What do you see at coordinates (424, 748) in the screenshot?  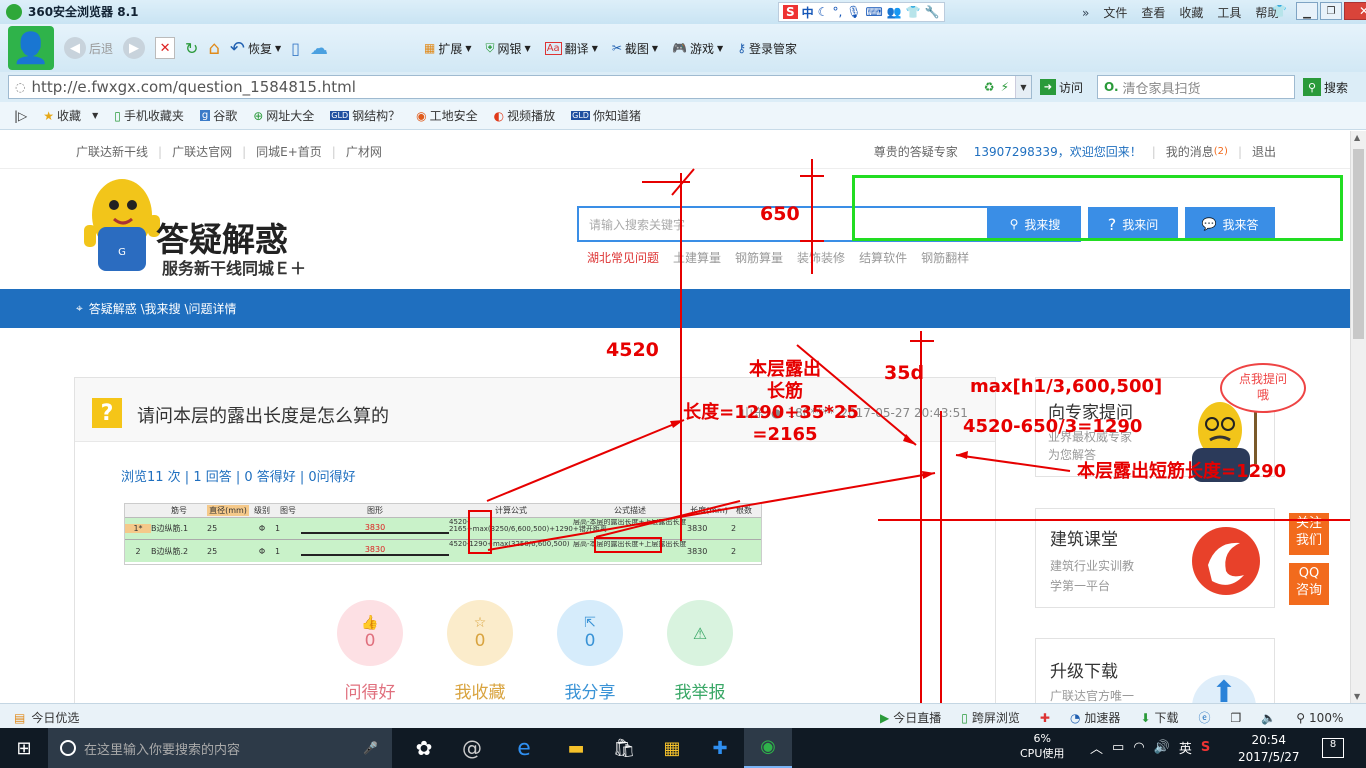 I see `taskbar-app-pinwheel: ✿` at bounding box center [424, 748].